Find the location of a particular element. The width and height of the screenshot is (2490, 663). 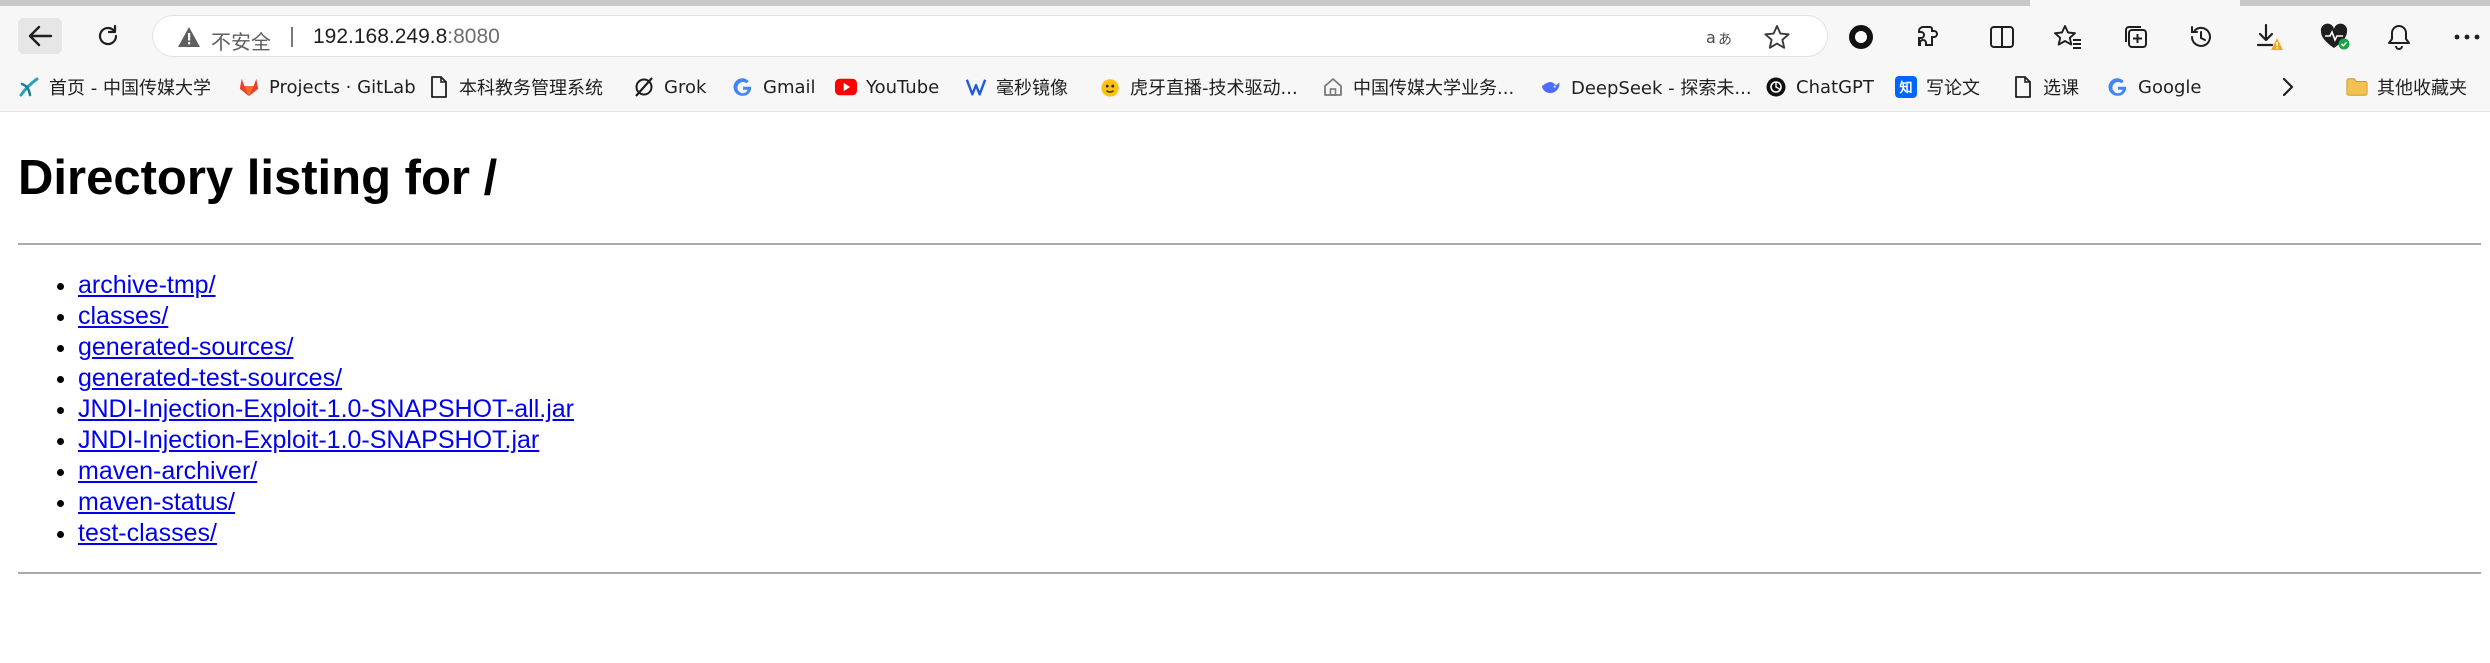

favorites-icon is located at coordinates (2068, 37).